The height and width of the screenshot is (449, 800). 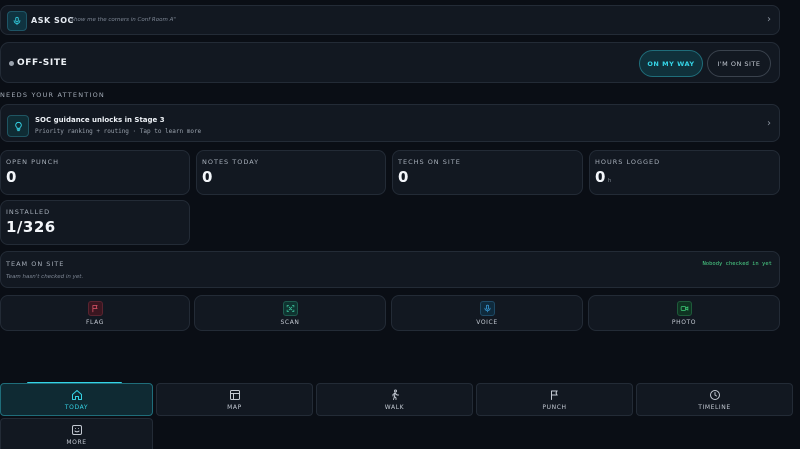 I want to click on nav-tab-timeline: TIMELINE, so click(x=714, y=399).